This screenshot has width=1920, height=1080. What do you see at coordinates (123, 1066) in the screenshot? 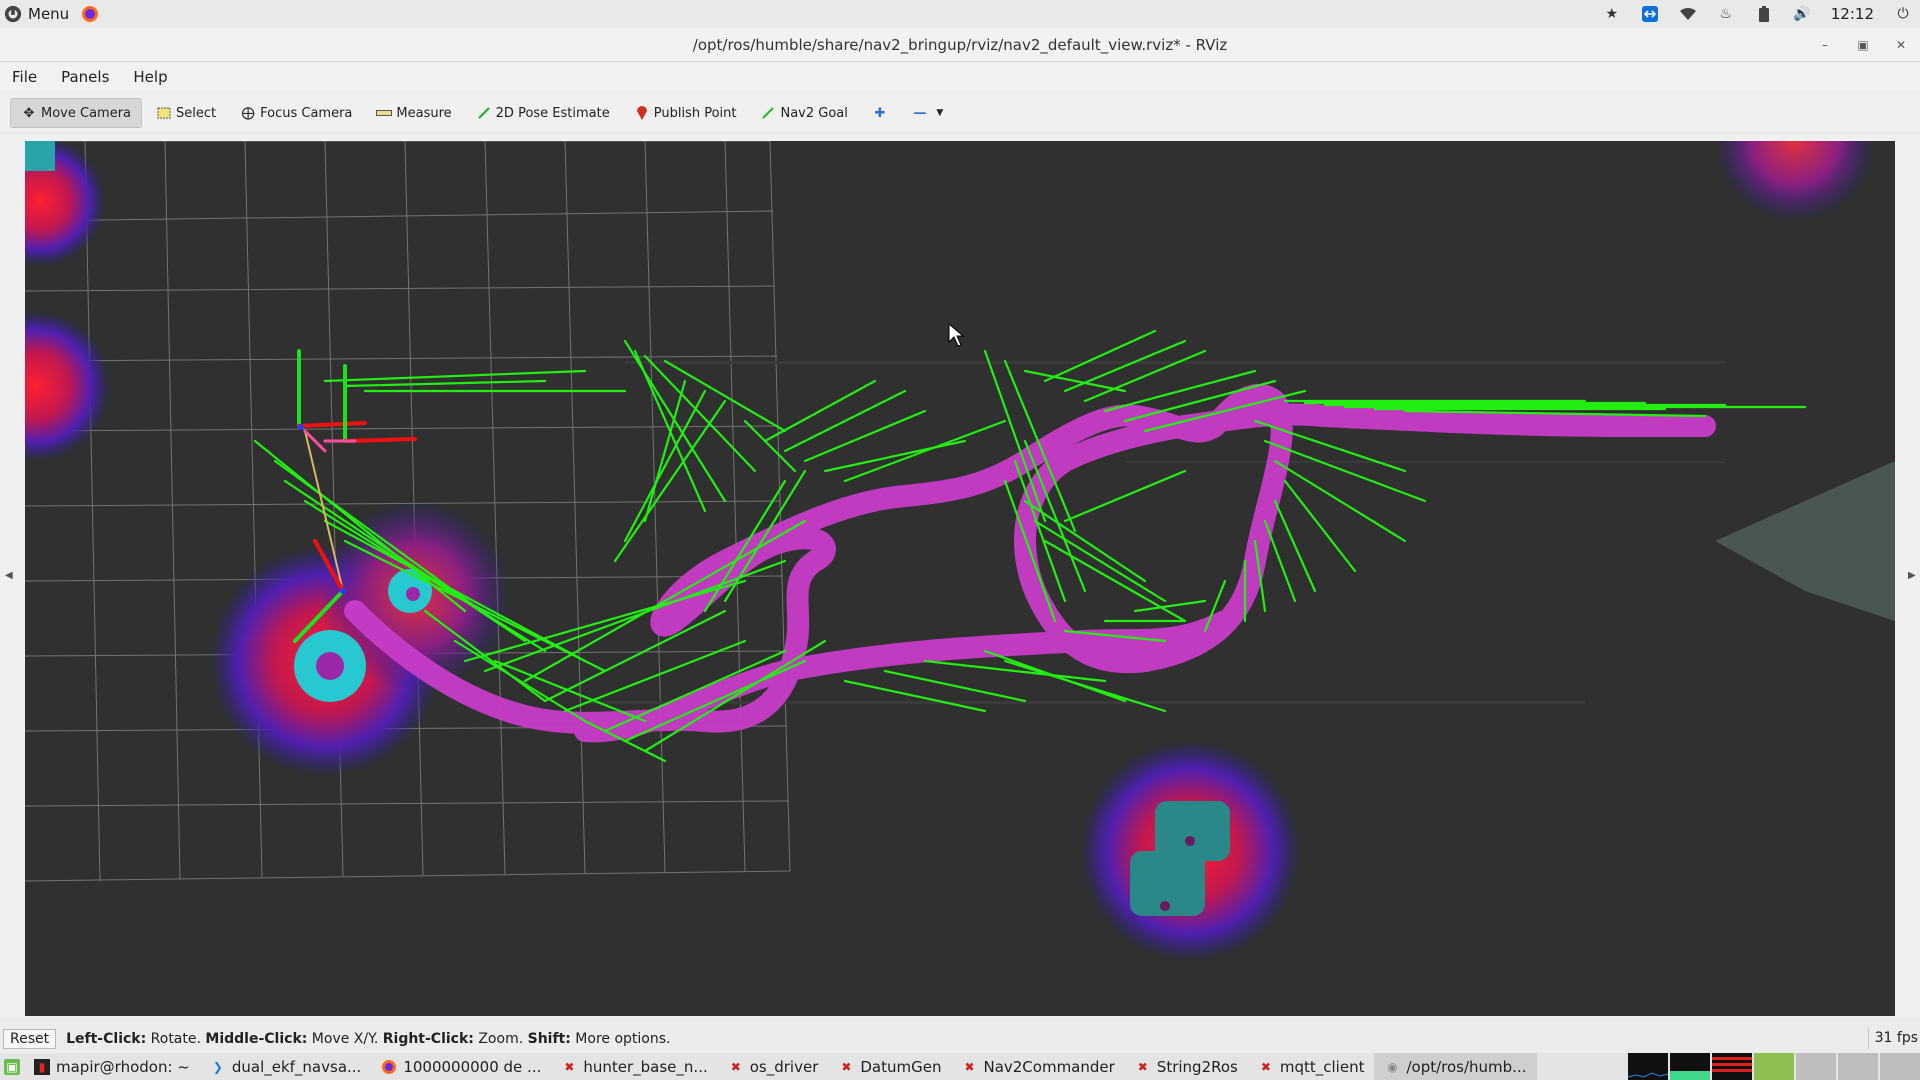
I see `task-label: mapir@rhodon: ~` at bounding box center [123, 1066].